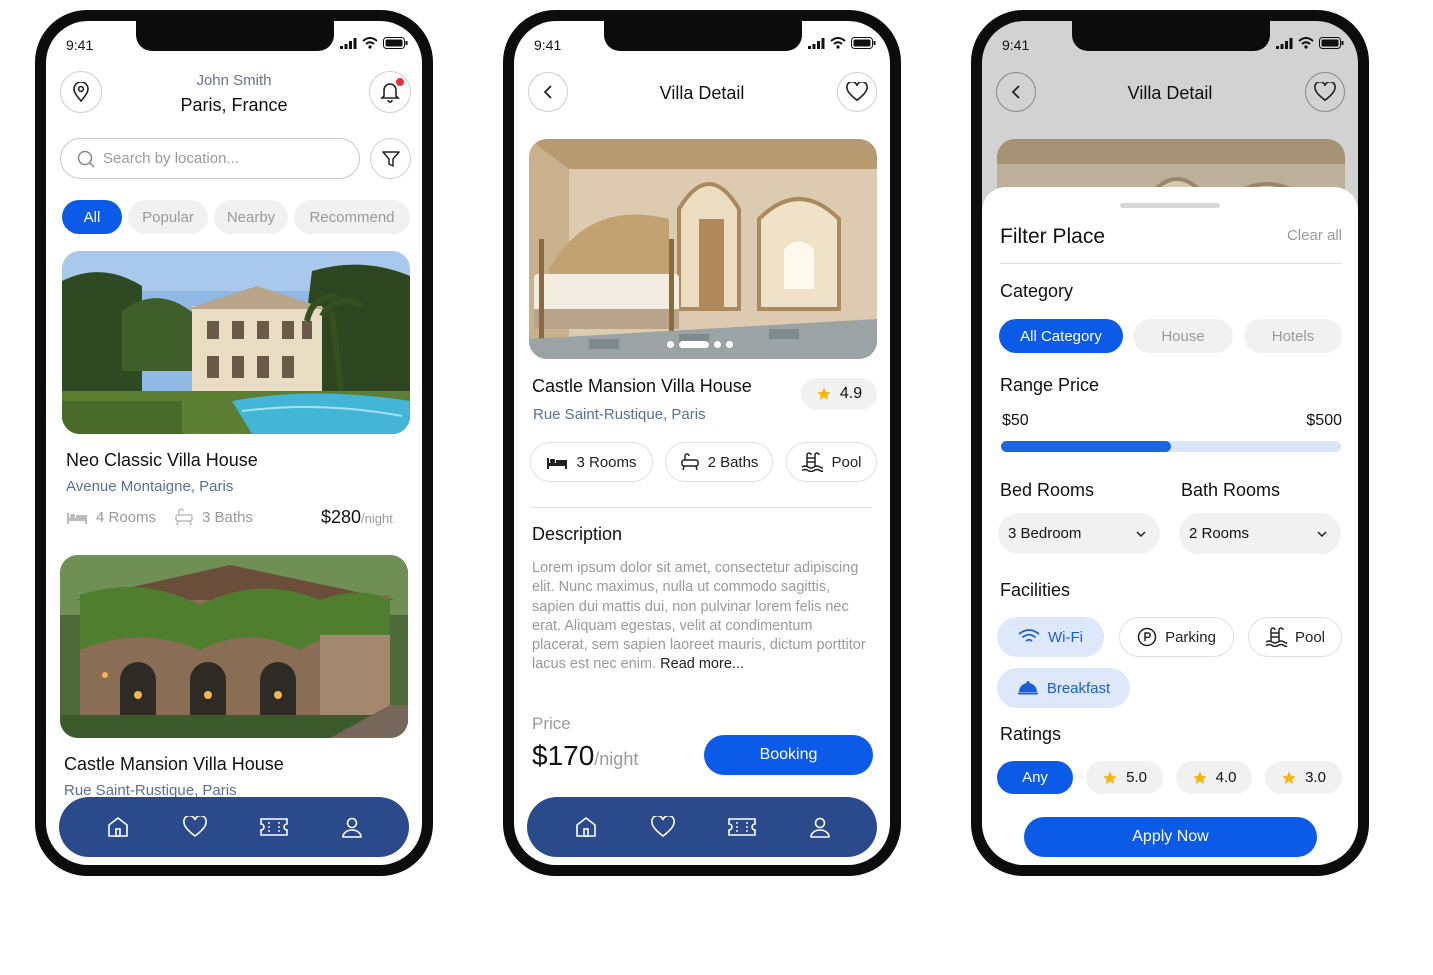 The width and height of the screenshot is (1433, 975). What do you see at coordinates (1086, 446) in the screenshot?
I see `price-slider-fill` at bounding box center [1086, 446].